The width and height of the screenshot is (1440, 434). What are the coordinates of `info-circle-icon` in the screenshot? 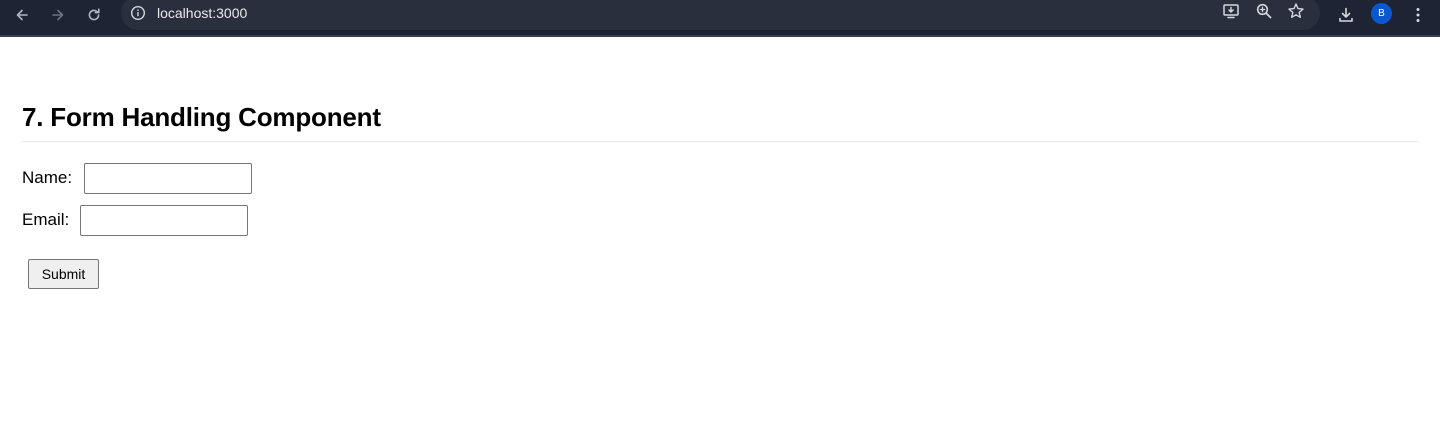 It's located at (138, 13).